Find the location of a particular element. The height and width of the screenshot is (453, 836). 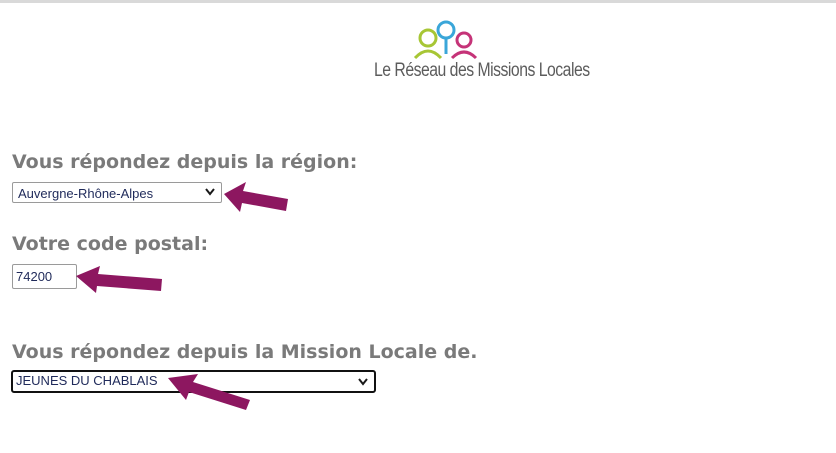

postal-code-label: Votre code postal: is located at coordinates (110, 244).